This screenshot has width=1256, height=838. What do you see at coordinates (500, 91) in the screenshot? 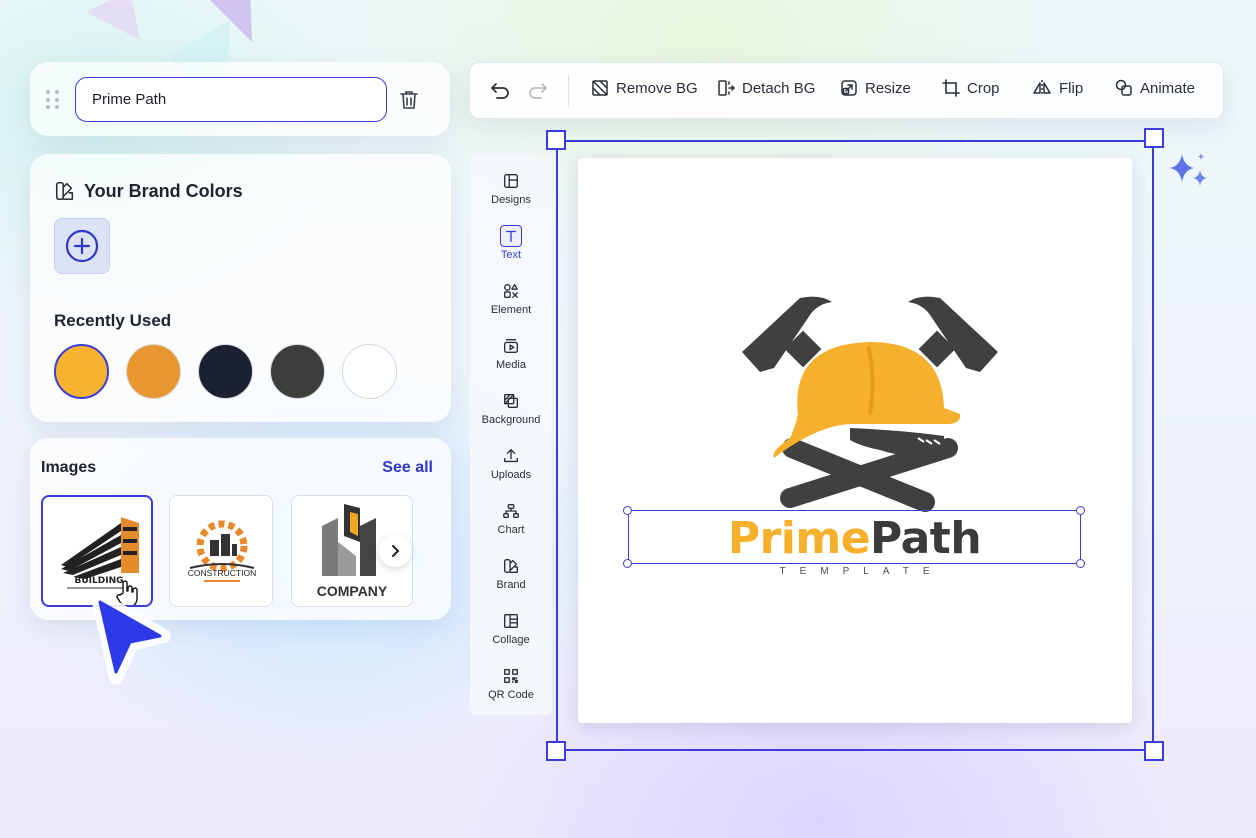
I see `undo-icon` at bounding box center [500, 91].